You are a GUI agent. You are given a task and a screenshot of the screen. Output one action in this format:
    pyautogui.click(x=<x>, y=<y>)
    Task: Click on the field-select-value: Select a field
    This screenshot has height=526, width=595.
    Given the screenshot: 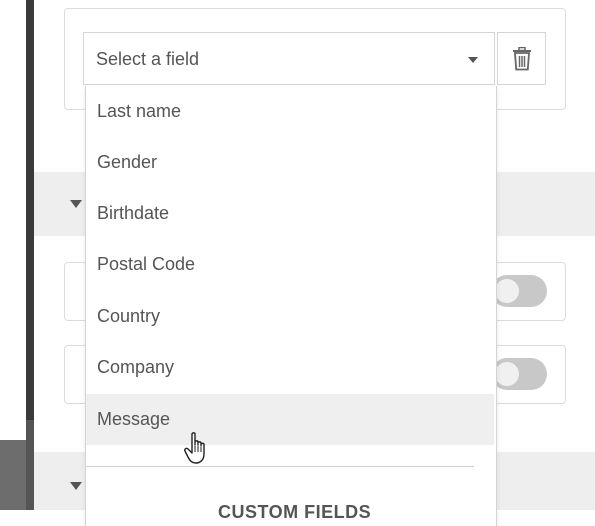 What is the action you would take?
    pyautogui.click(x=148, y=59)
    